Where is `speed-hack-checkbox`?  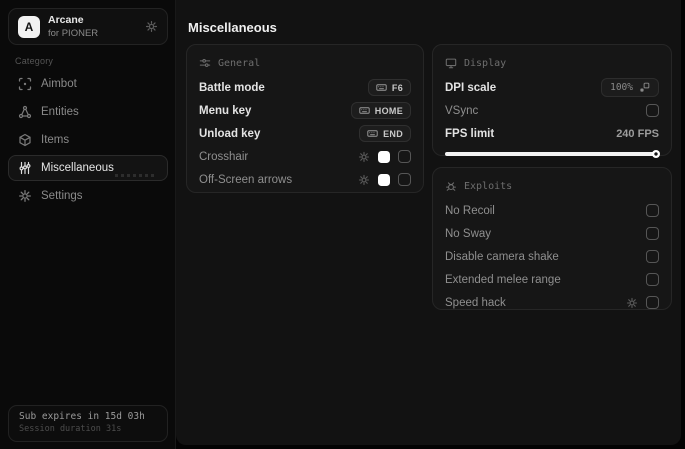 speed-hack-checkbox is located at coordinates (652, 302).